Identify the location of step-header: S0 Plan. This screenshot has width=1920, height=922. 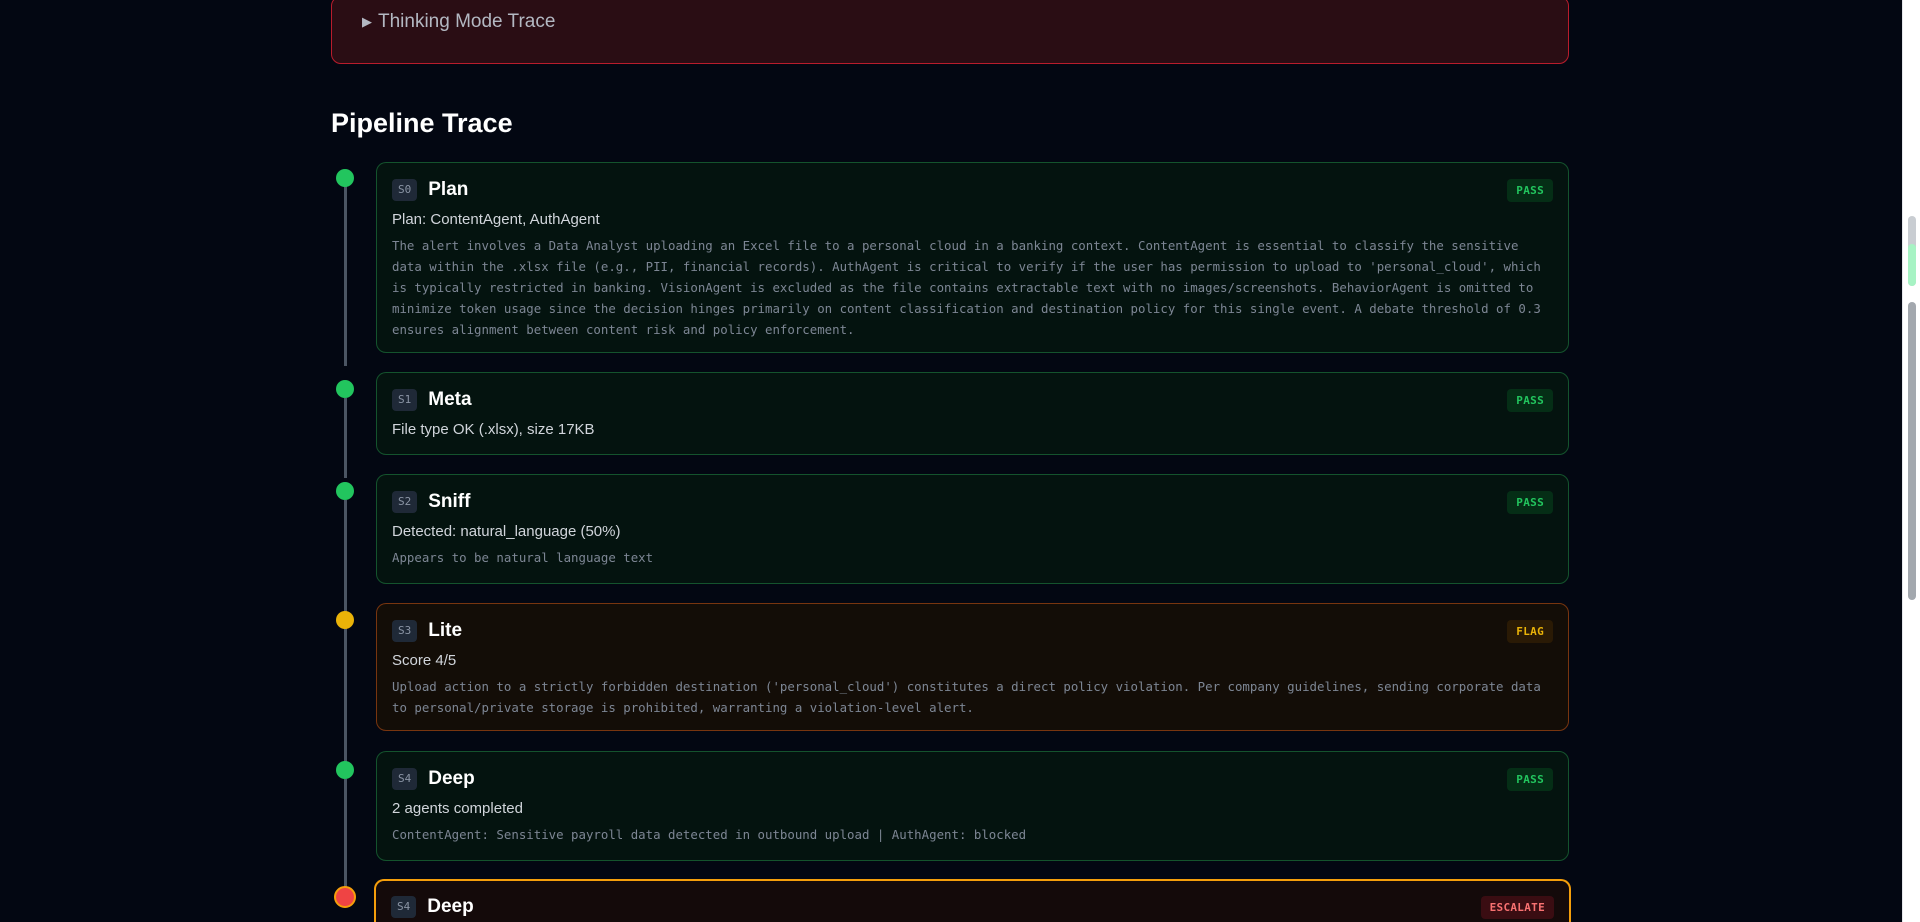
(430, 190).